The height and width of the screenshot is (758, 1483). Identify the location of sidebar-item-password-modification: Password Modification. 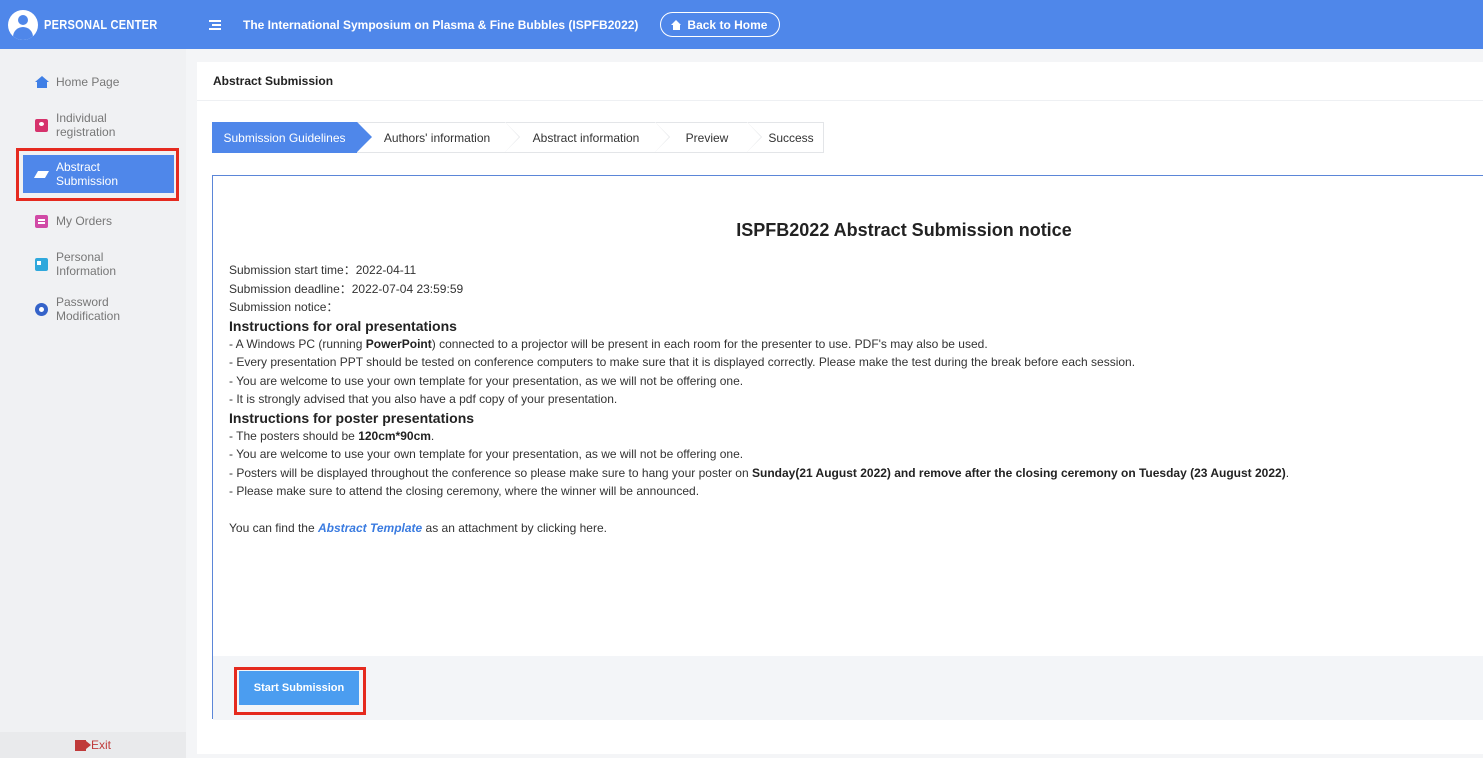
(93, 309).